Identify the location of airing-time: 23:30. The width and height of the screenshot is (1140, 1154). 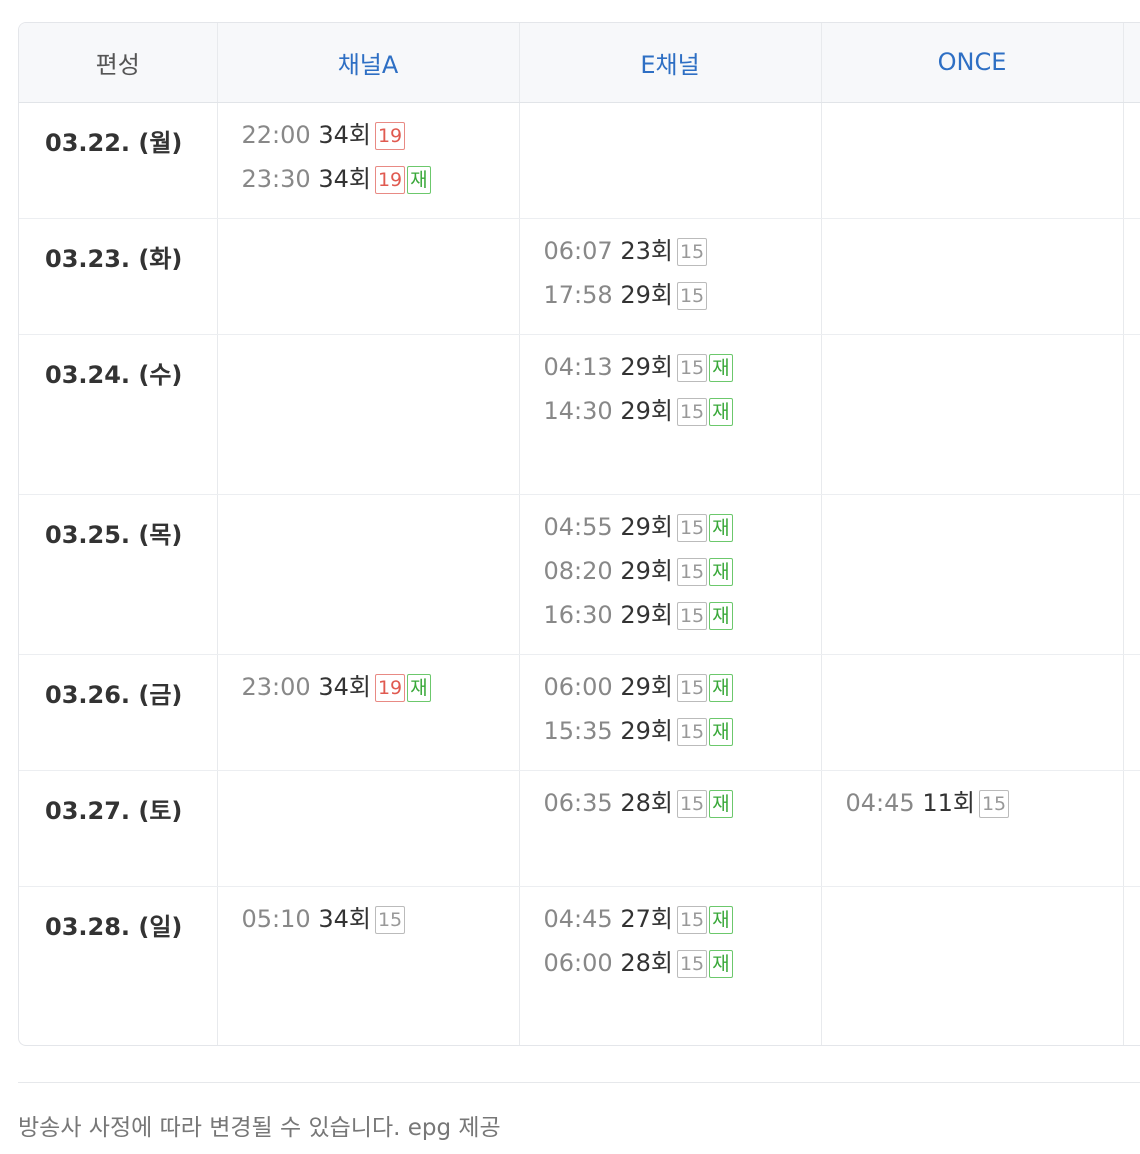
(276, 178).